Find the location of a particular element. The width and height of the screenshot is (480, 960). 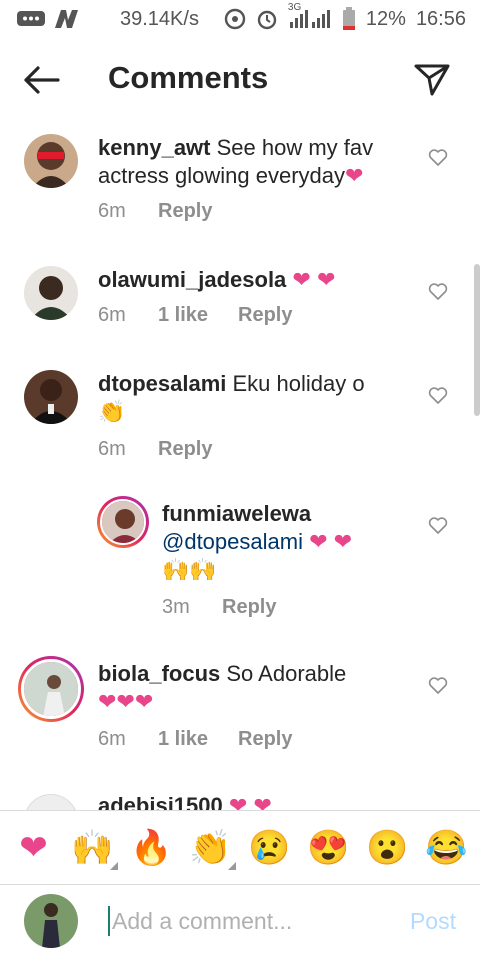

comment-item: adebisi1500 ❤ ❤ is located at coordinates (240, 800).